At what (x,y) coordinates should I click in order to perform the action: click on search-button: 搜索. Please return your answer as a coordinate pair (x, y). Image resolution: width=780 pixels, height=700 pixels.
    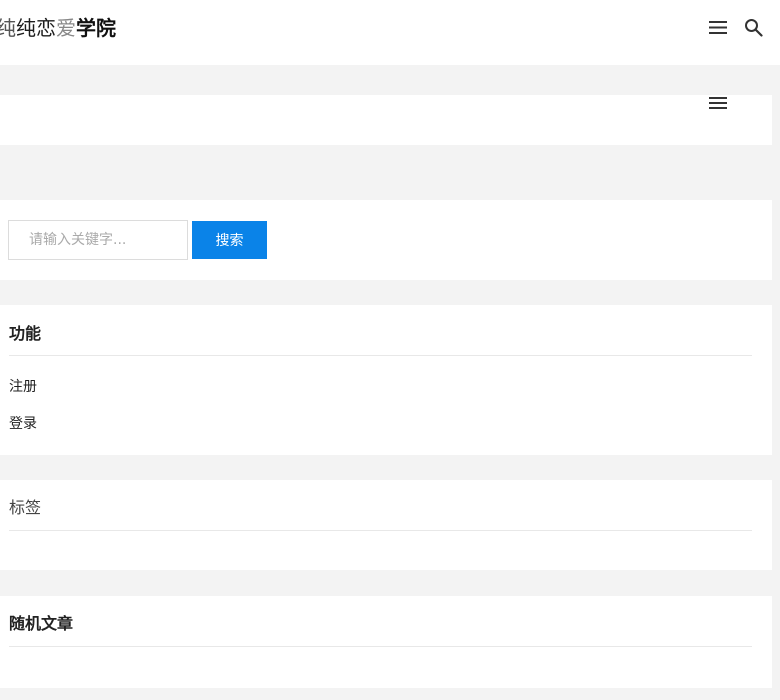
    Looking at the image, I should click on (229, 240).